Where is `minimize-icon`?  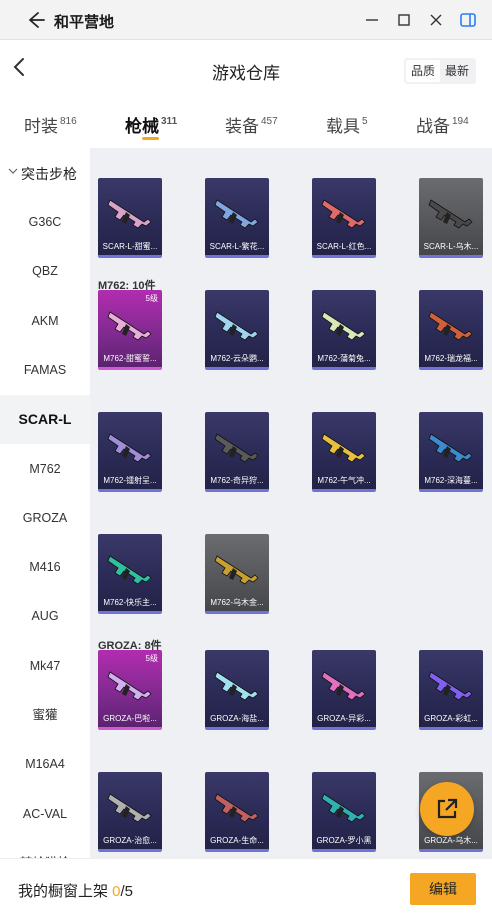 minimize-icon is located at coordinates (372, 20).